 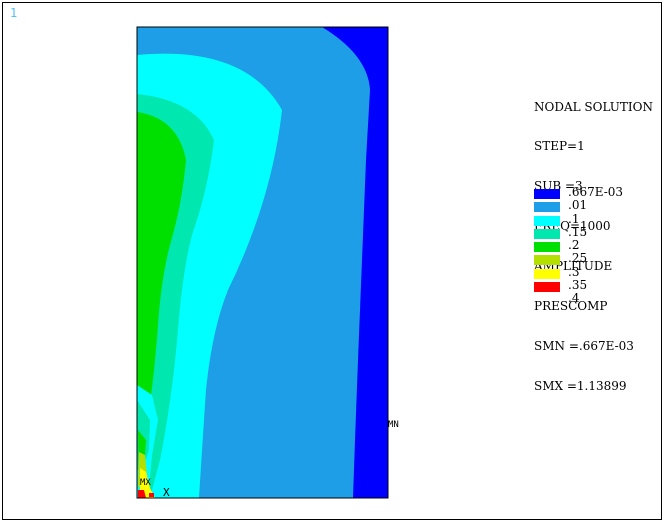 What do you see at coordinates (574, 271) in the screenshot?
I see `legend-label: .3` at bounding box center [574, 271].